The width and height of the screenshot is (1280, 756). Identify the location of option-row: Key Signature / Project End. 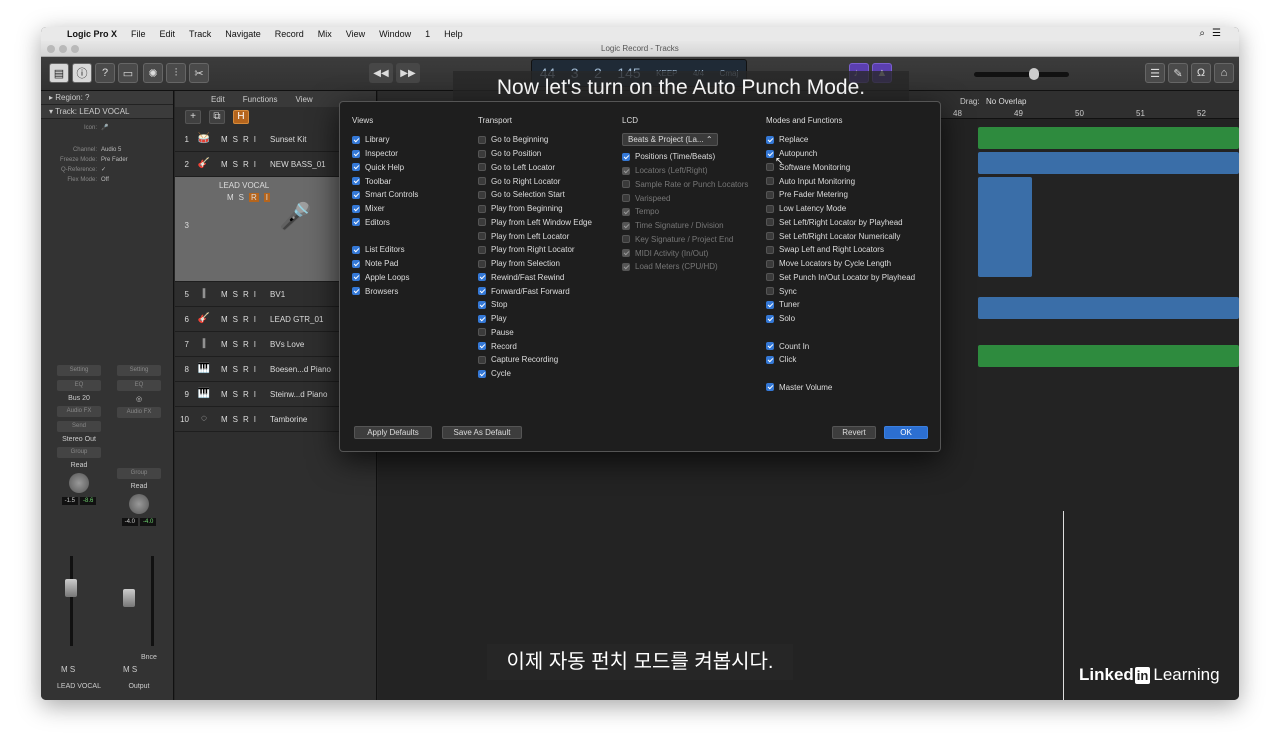
(685, 240).